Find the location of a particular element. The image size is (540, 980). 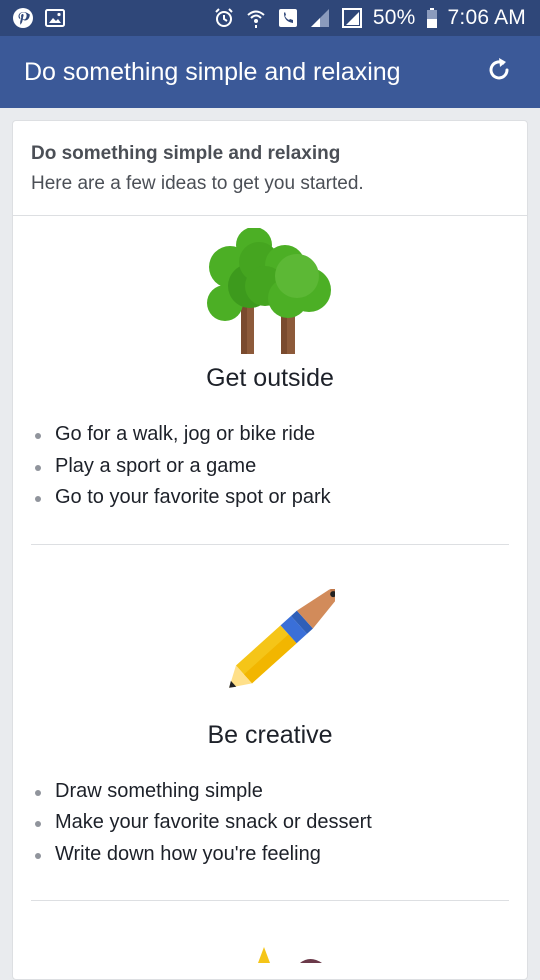

signal-icon is located at coordinates (320, 18).